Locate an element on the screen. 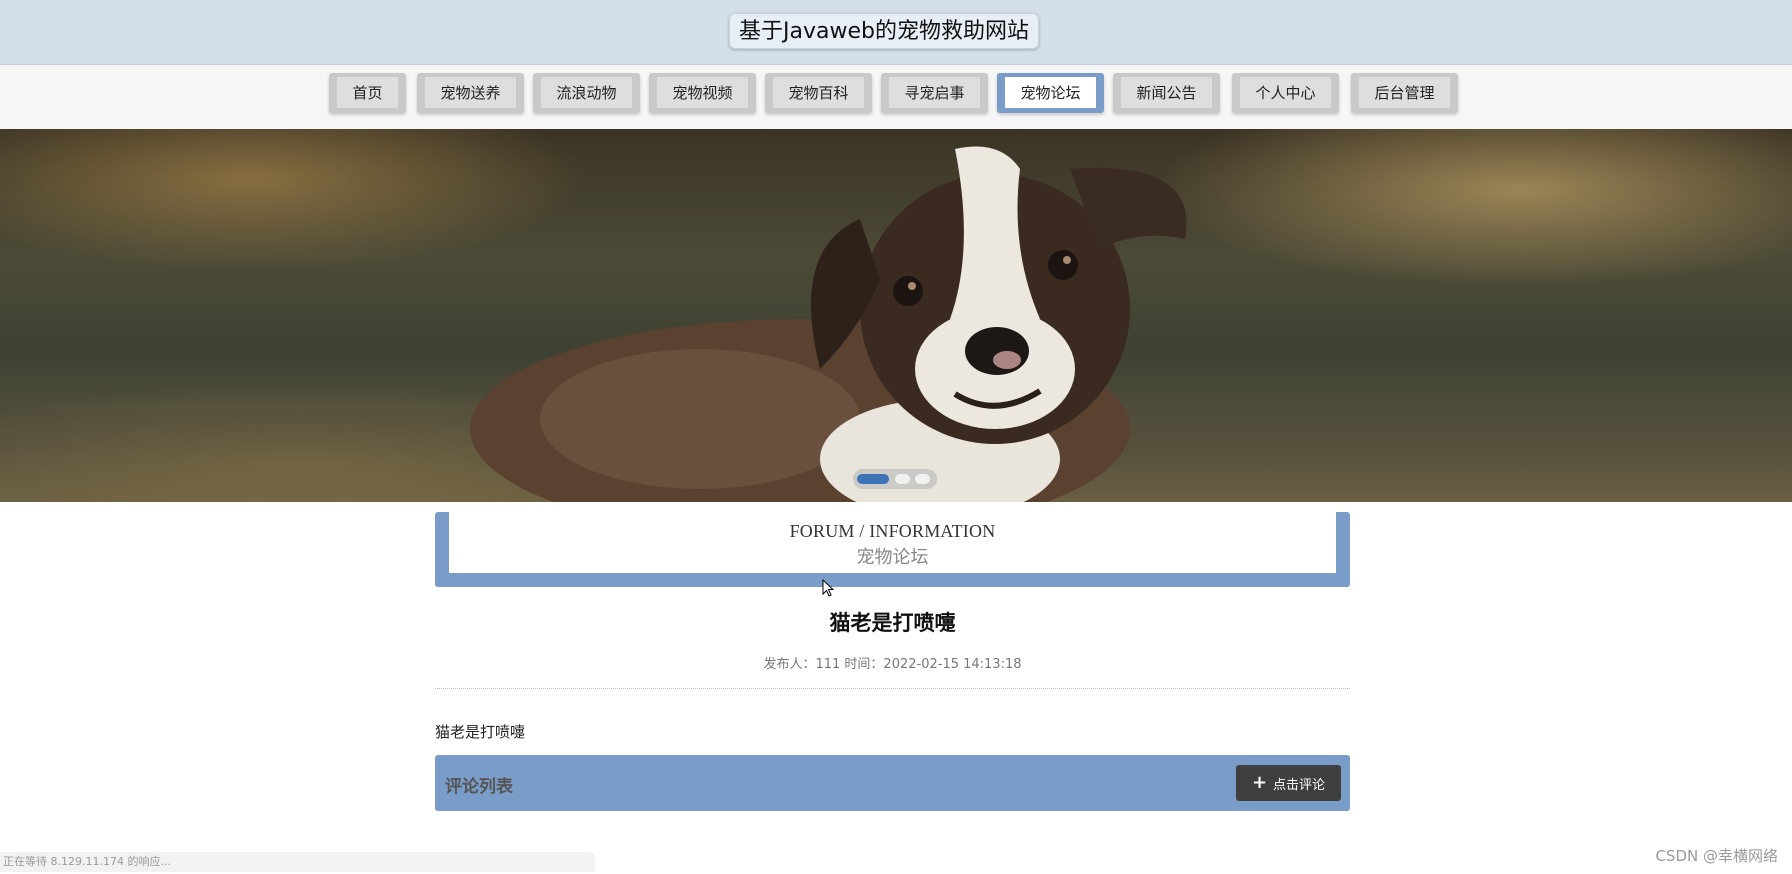 The width and height of the screenshot is (1792, 874). mouse-cursor-icon is located at coordinates (828, 588).